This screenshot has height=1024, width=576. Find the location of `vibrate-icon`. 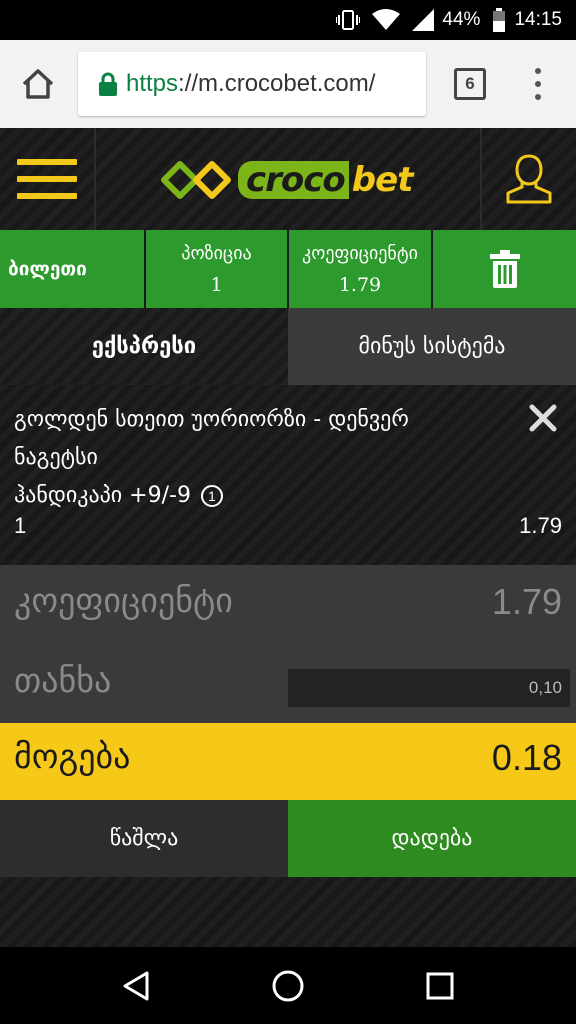

vibrate-icon is located at coordinates (348, 20).